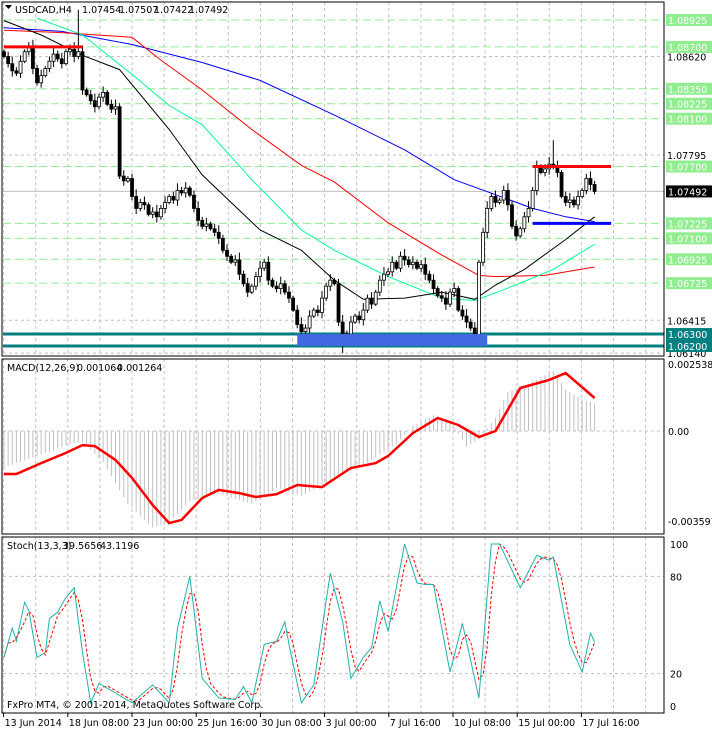 Image resolution: width=712 pixels, height=730 pixels. I want to click on stoch-main-value: 39.5656, so click(82, 546).